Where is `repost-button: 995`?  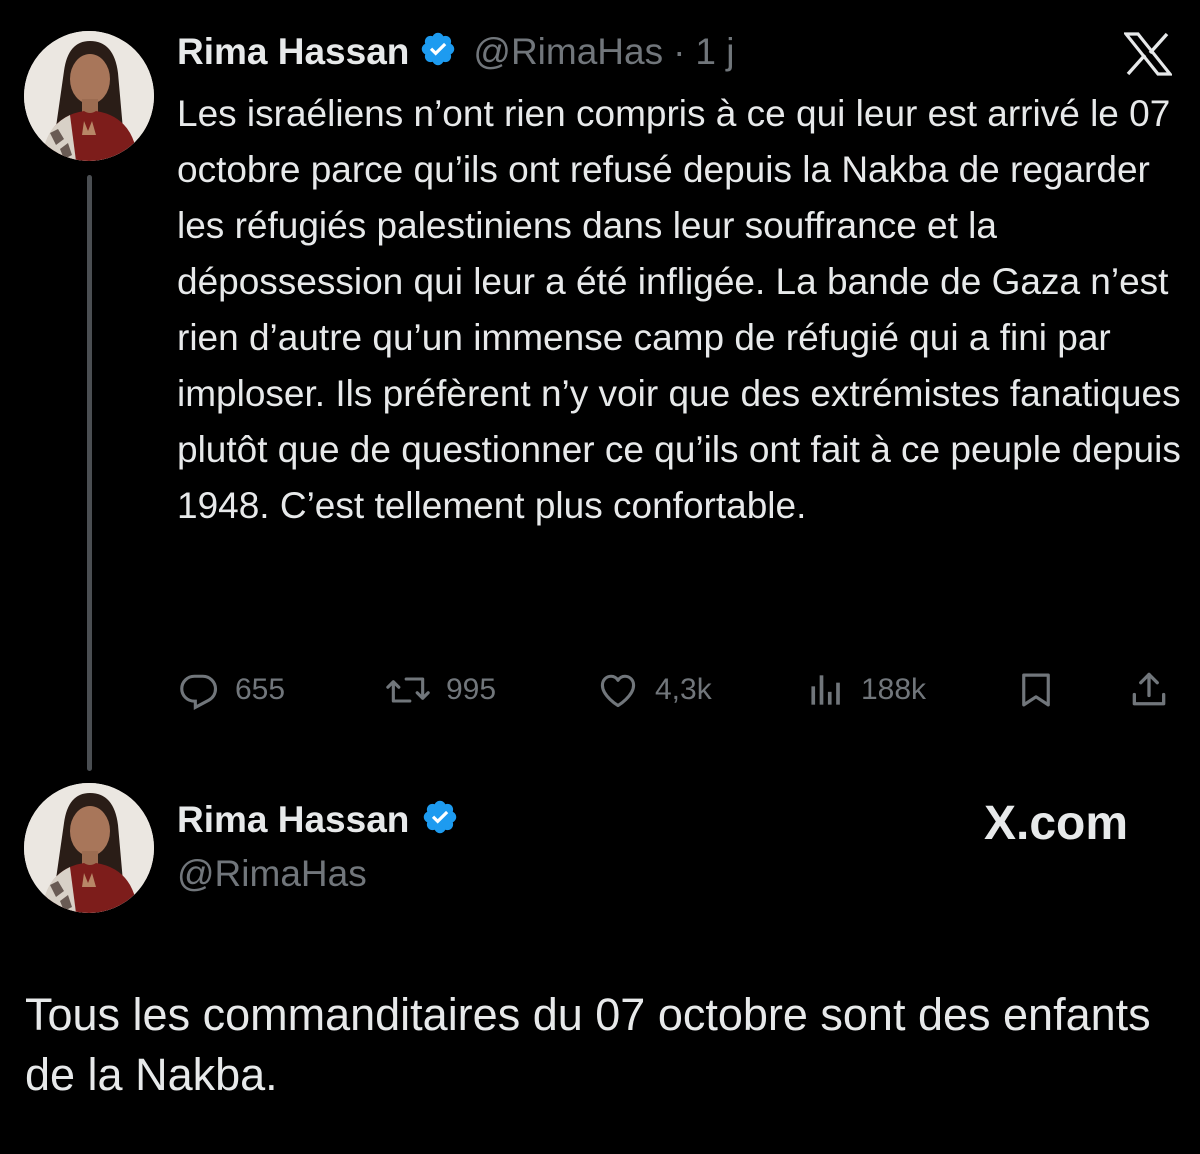 repost-button: 995 is located at coordinates (440, 690).